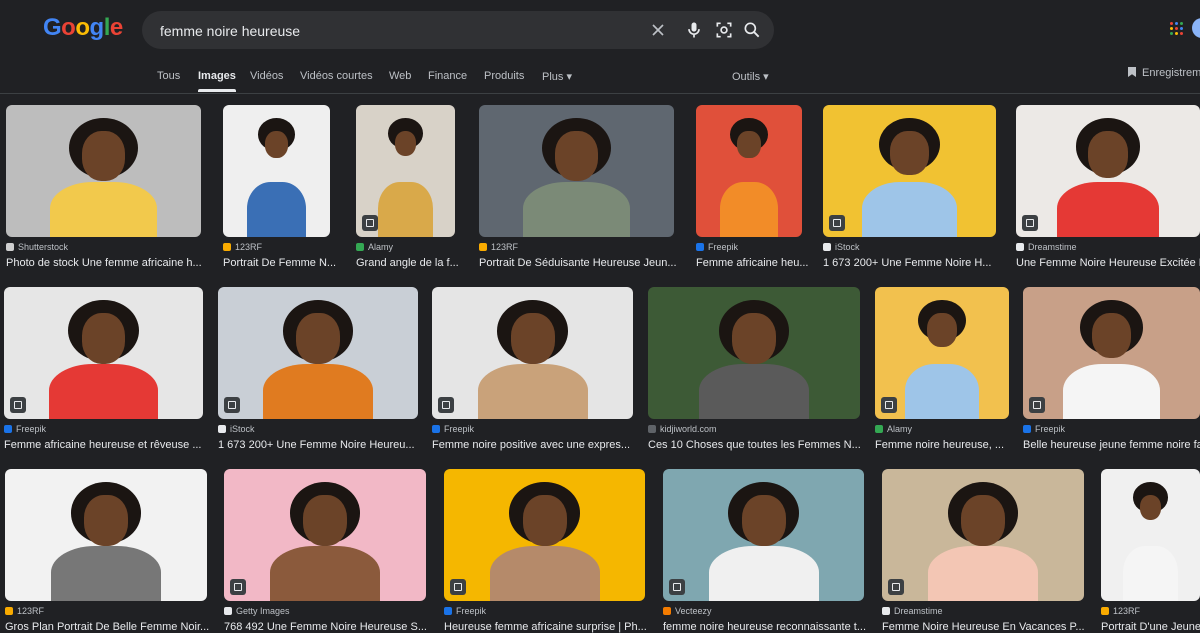 The image size is (1200, 633). Describe the element at coordinates (750, 76) in the screenshot. I see `tools-button: Outils ▾` at that location.